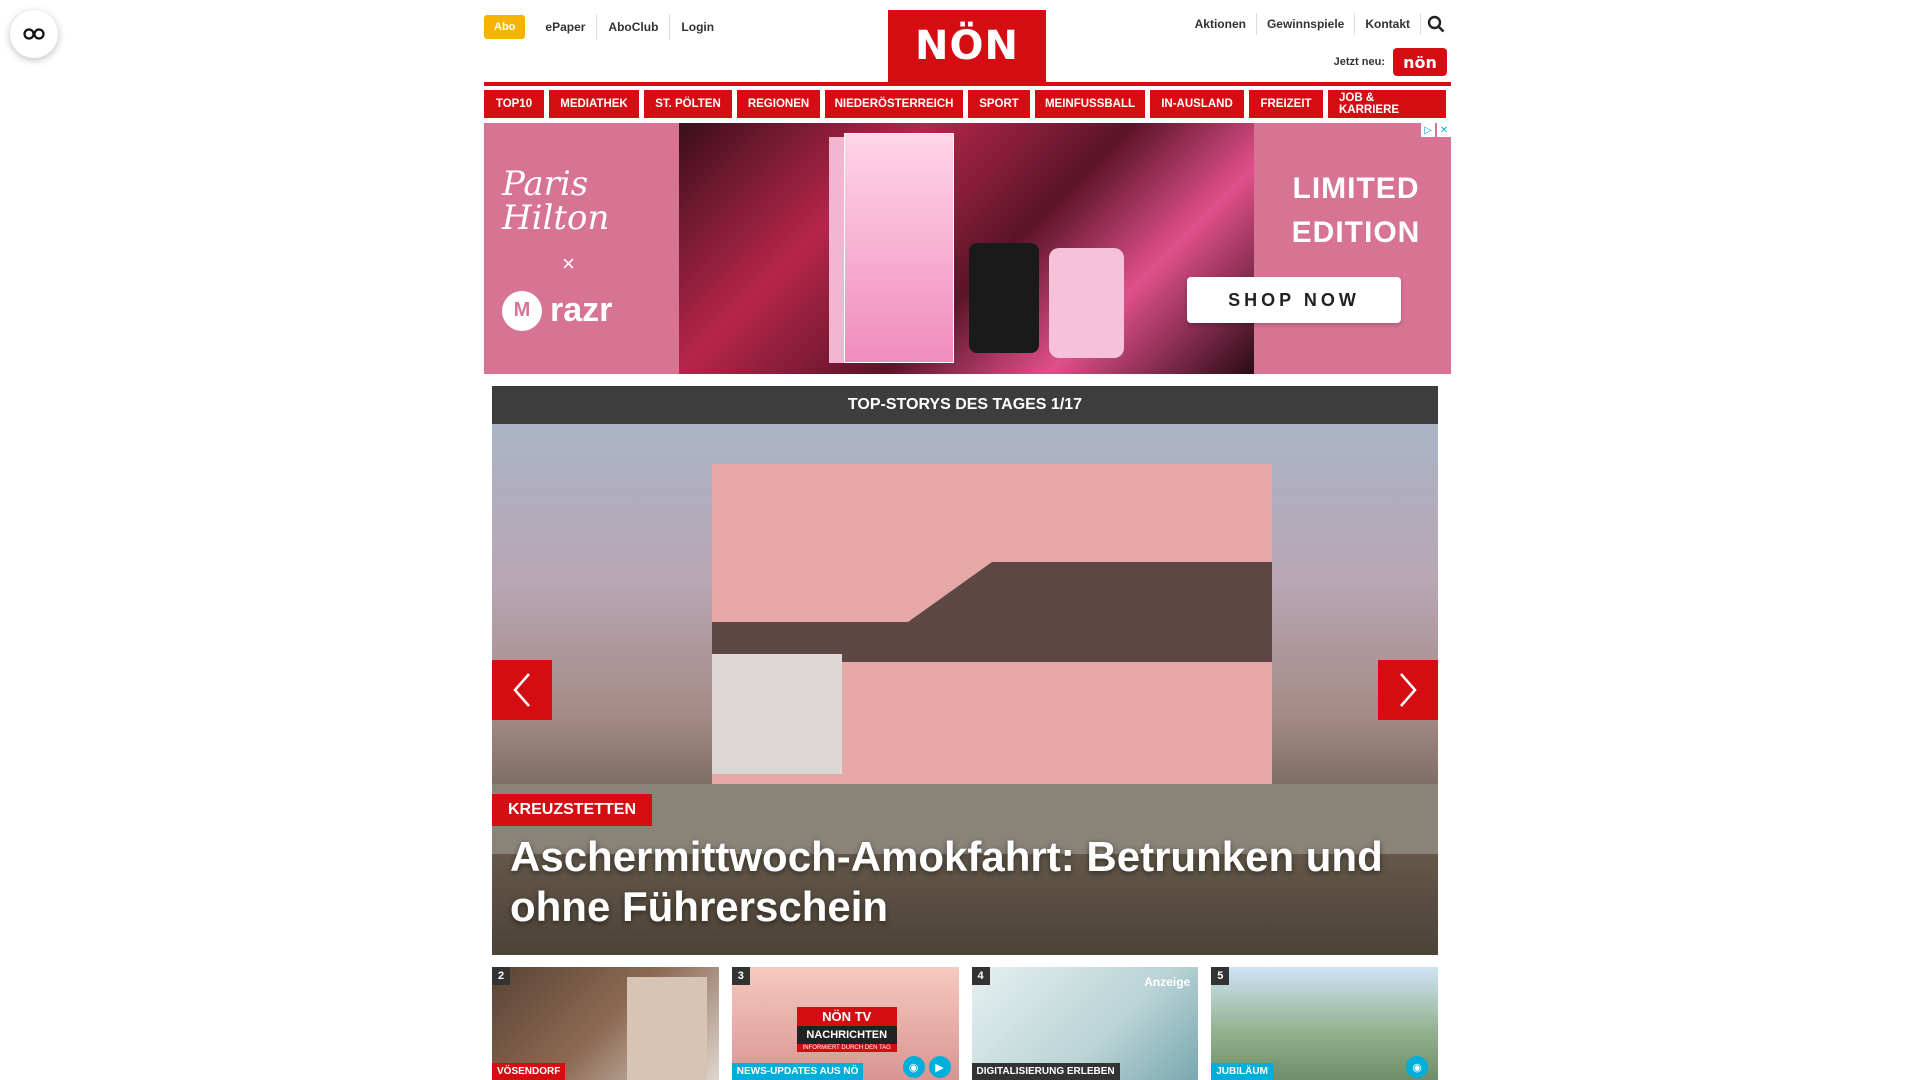  Describe the element at coordinates (529, 1071) in the screenshot. I see `thumb-tag: VÖSENDORF` at that location.